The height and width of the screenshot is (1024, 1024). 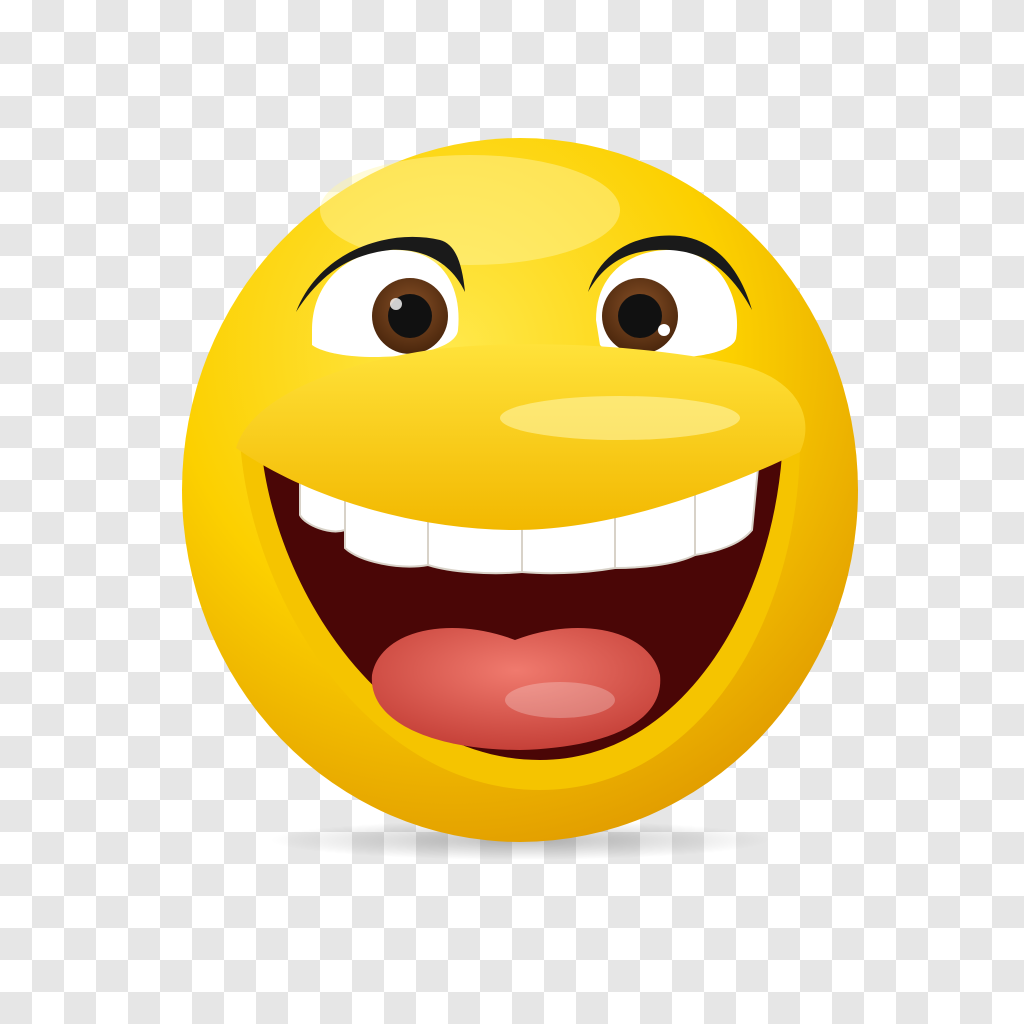 I want to click on lip-highlight, so click(x=620, y=418).